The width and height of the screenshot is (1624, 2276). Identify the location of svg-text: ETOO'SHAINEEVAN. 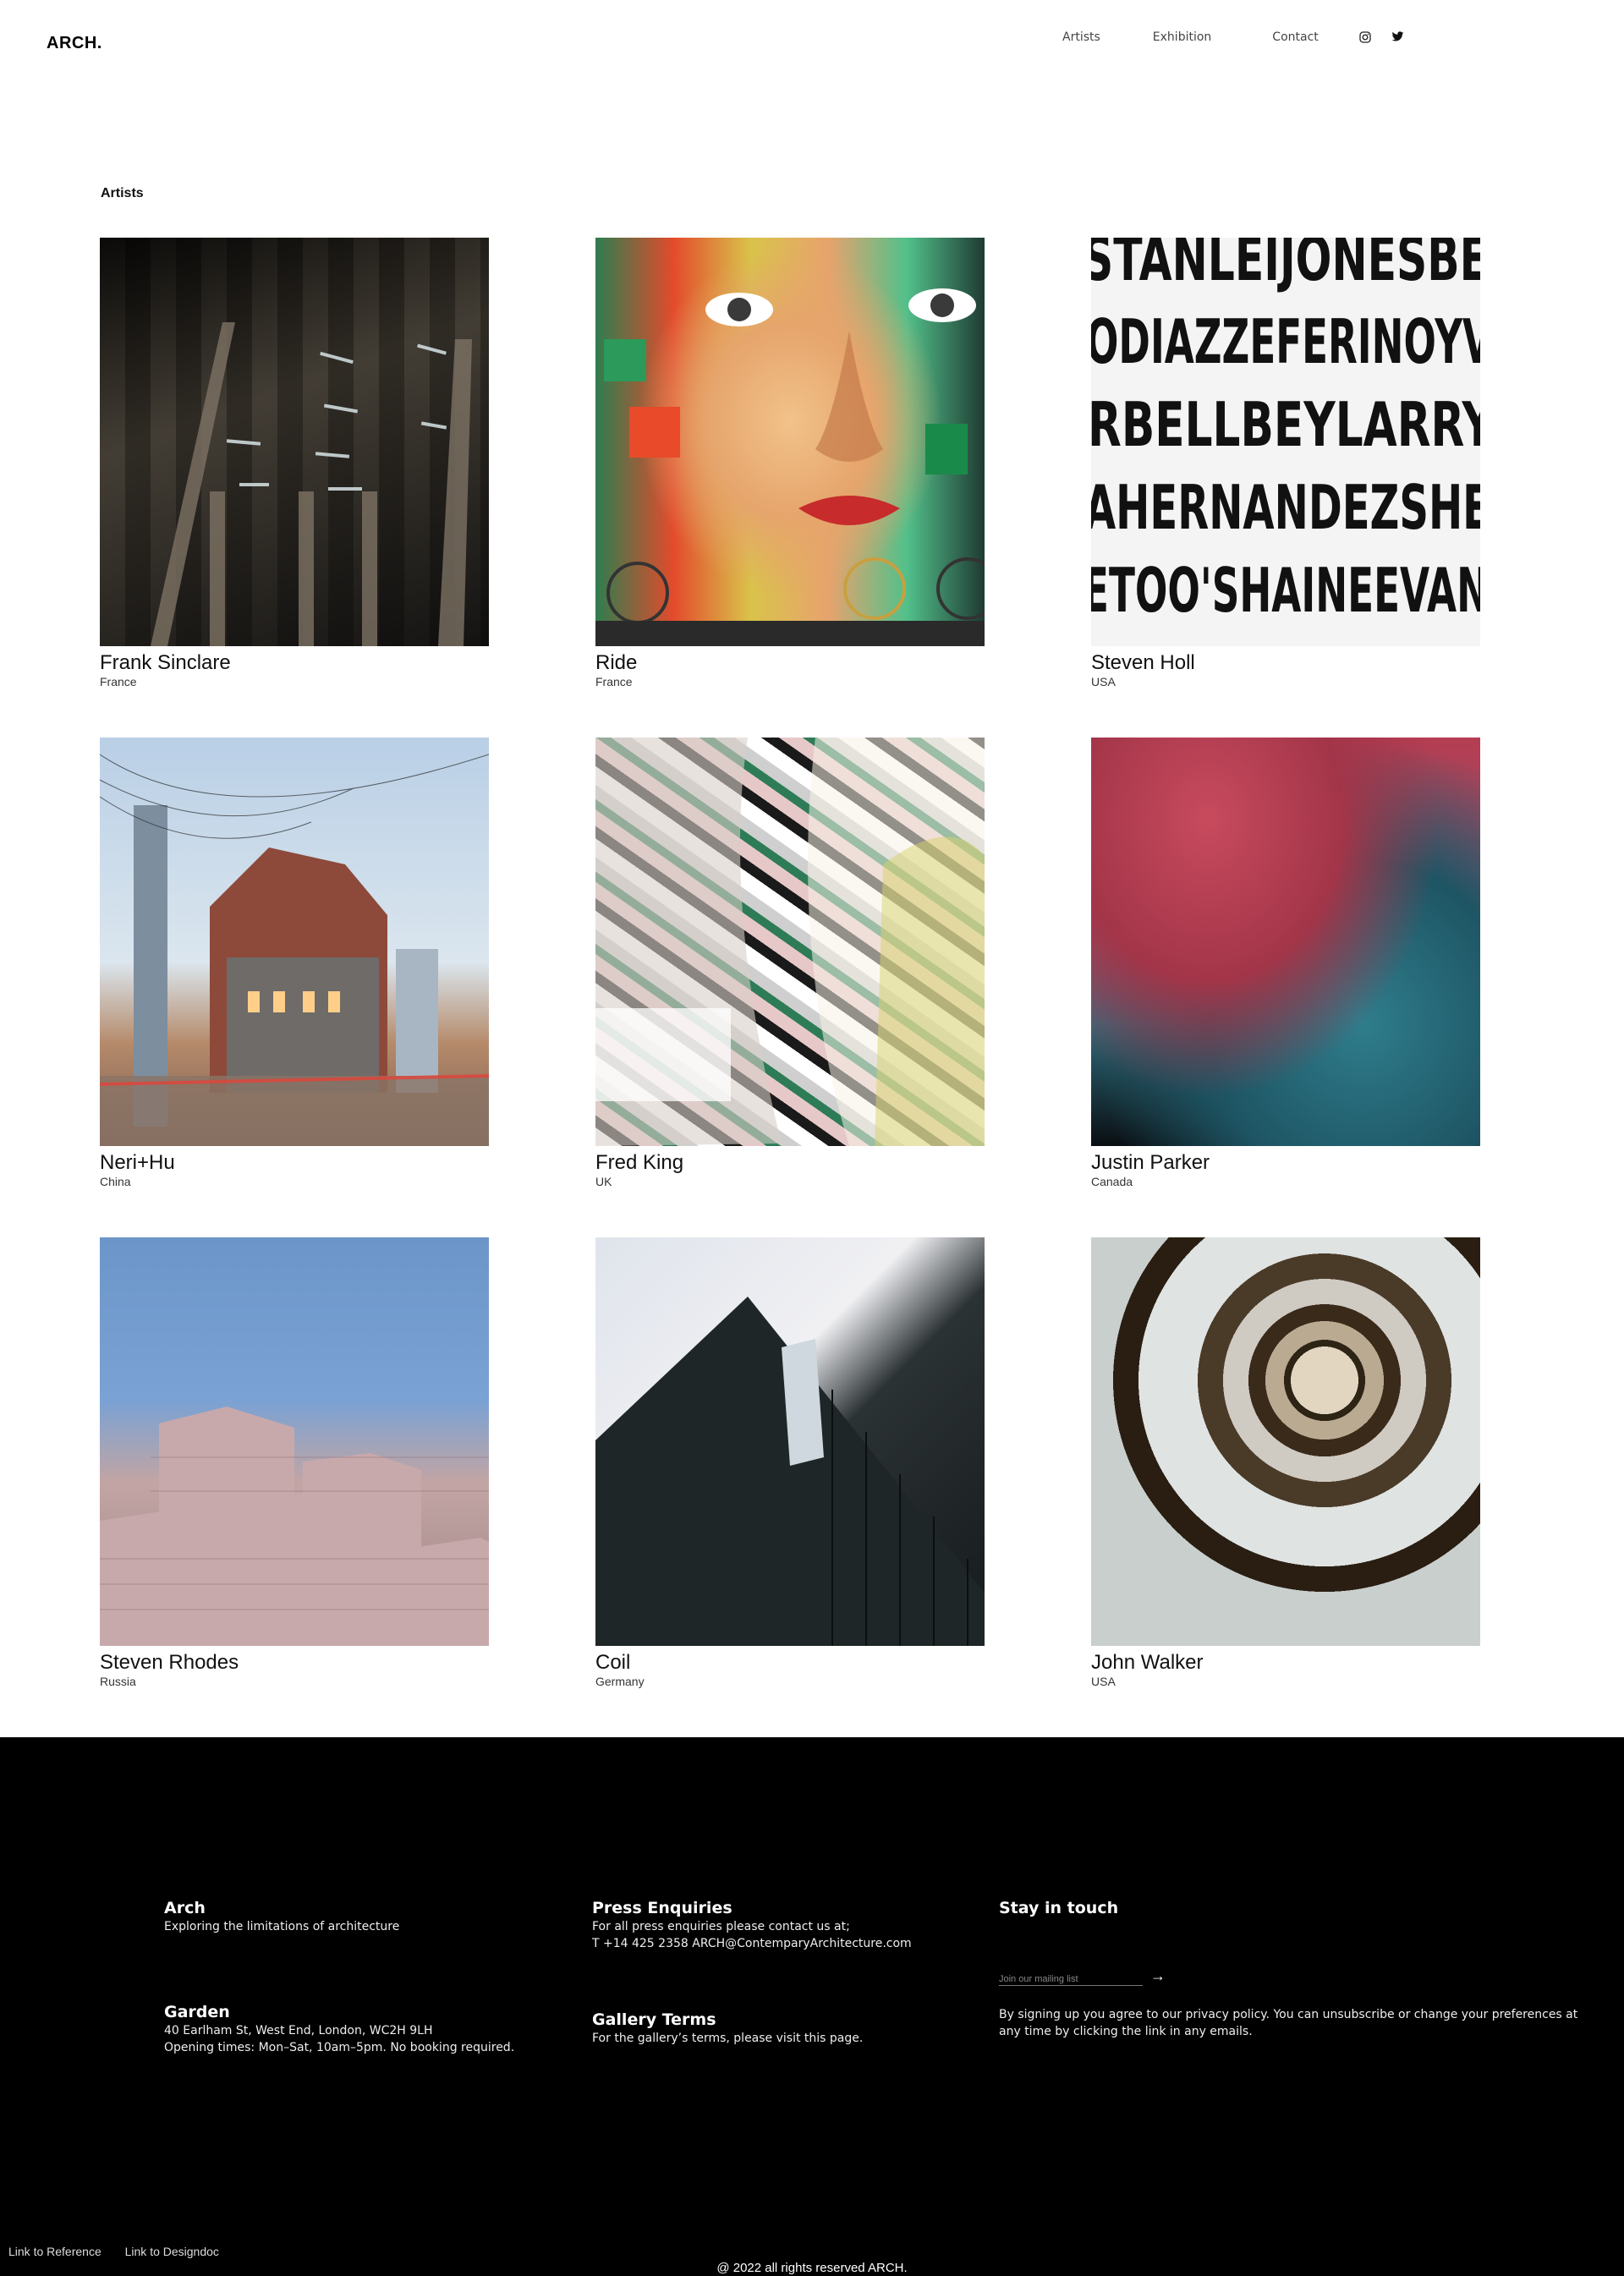
(1285, 590).